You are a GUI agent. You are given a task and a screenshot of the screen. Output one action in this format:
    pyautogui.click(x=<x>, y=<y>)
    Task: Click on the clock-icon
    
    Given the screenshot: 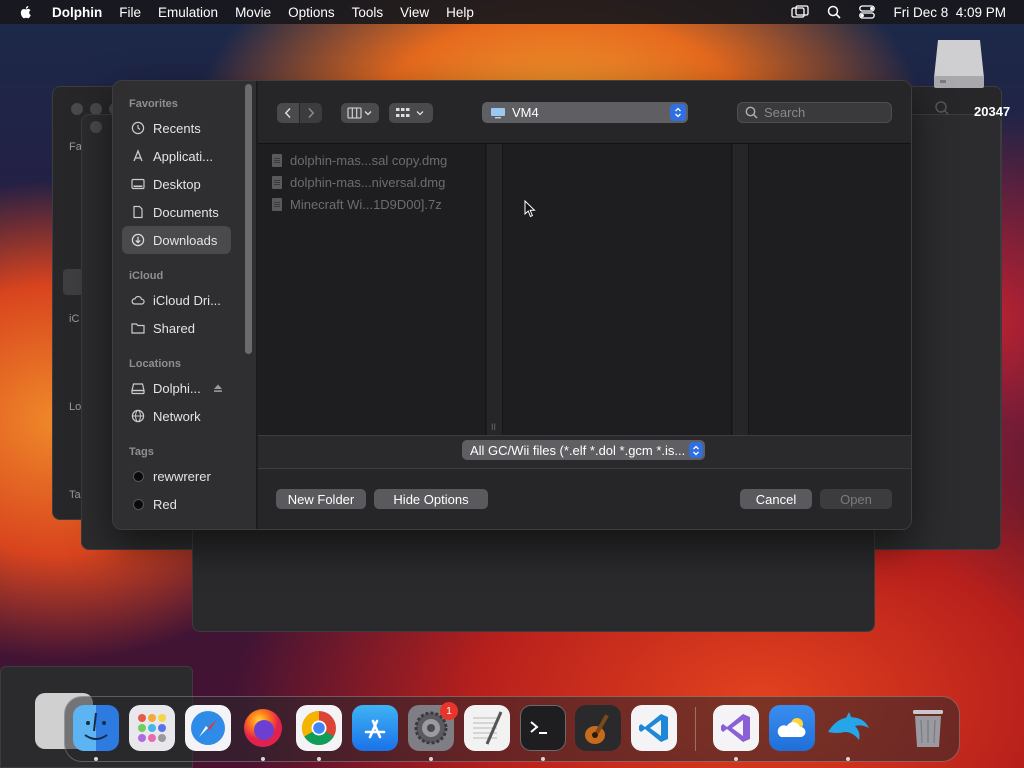 What is the action you would take?
    pyautogui.click(x=138, y=128)
    